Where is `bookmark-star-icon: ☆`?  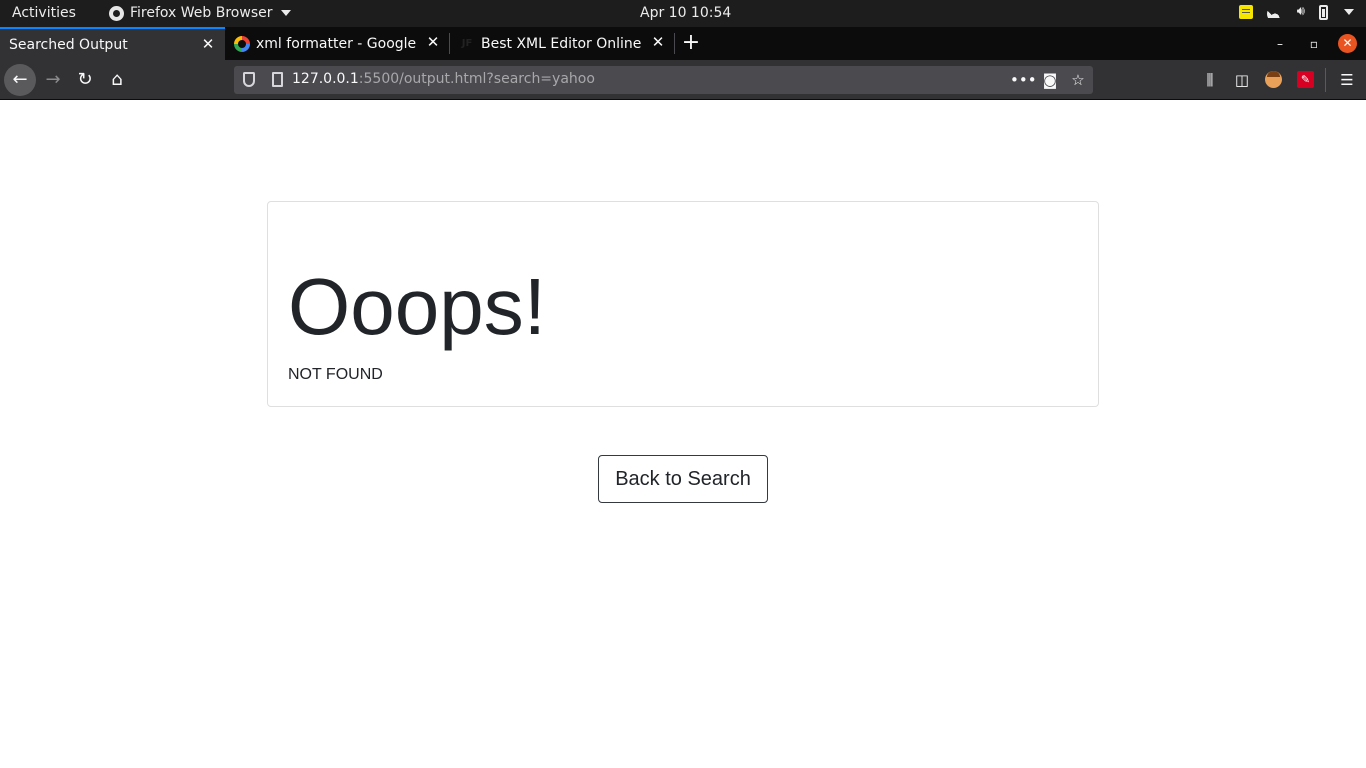 bookmark-star-icon: ☆ is located at coordinates (1078, 80).